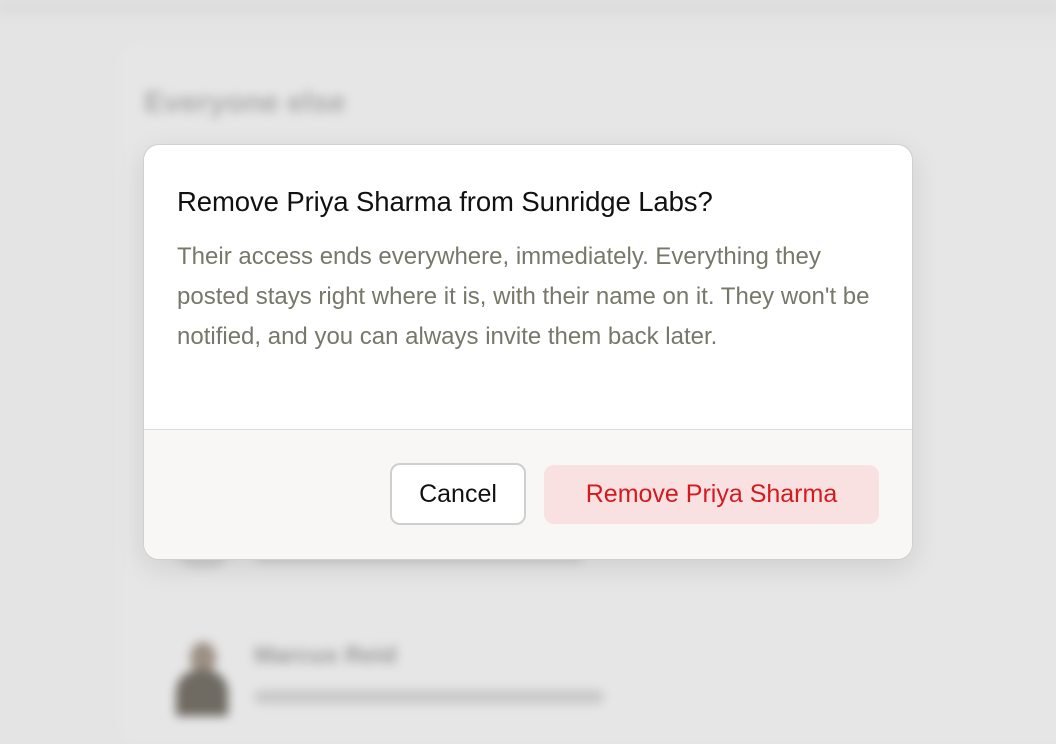  I want to click on section-heading: Everyone else, so click(245, 102).